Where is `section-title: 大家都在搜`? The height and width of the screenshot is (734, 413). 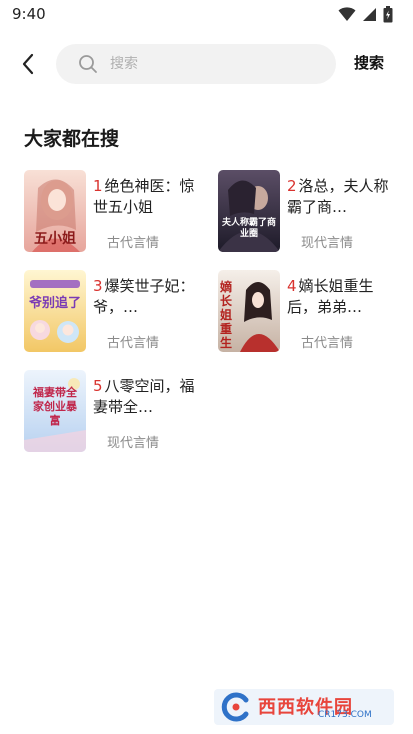 section-title: 大家都在搜 is located at coordinates (72, 139).